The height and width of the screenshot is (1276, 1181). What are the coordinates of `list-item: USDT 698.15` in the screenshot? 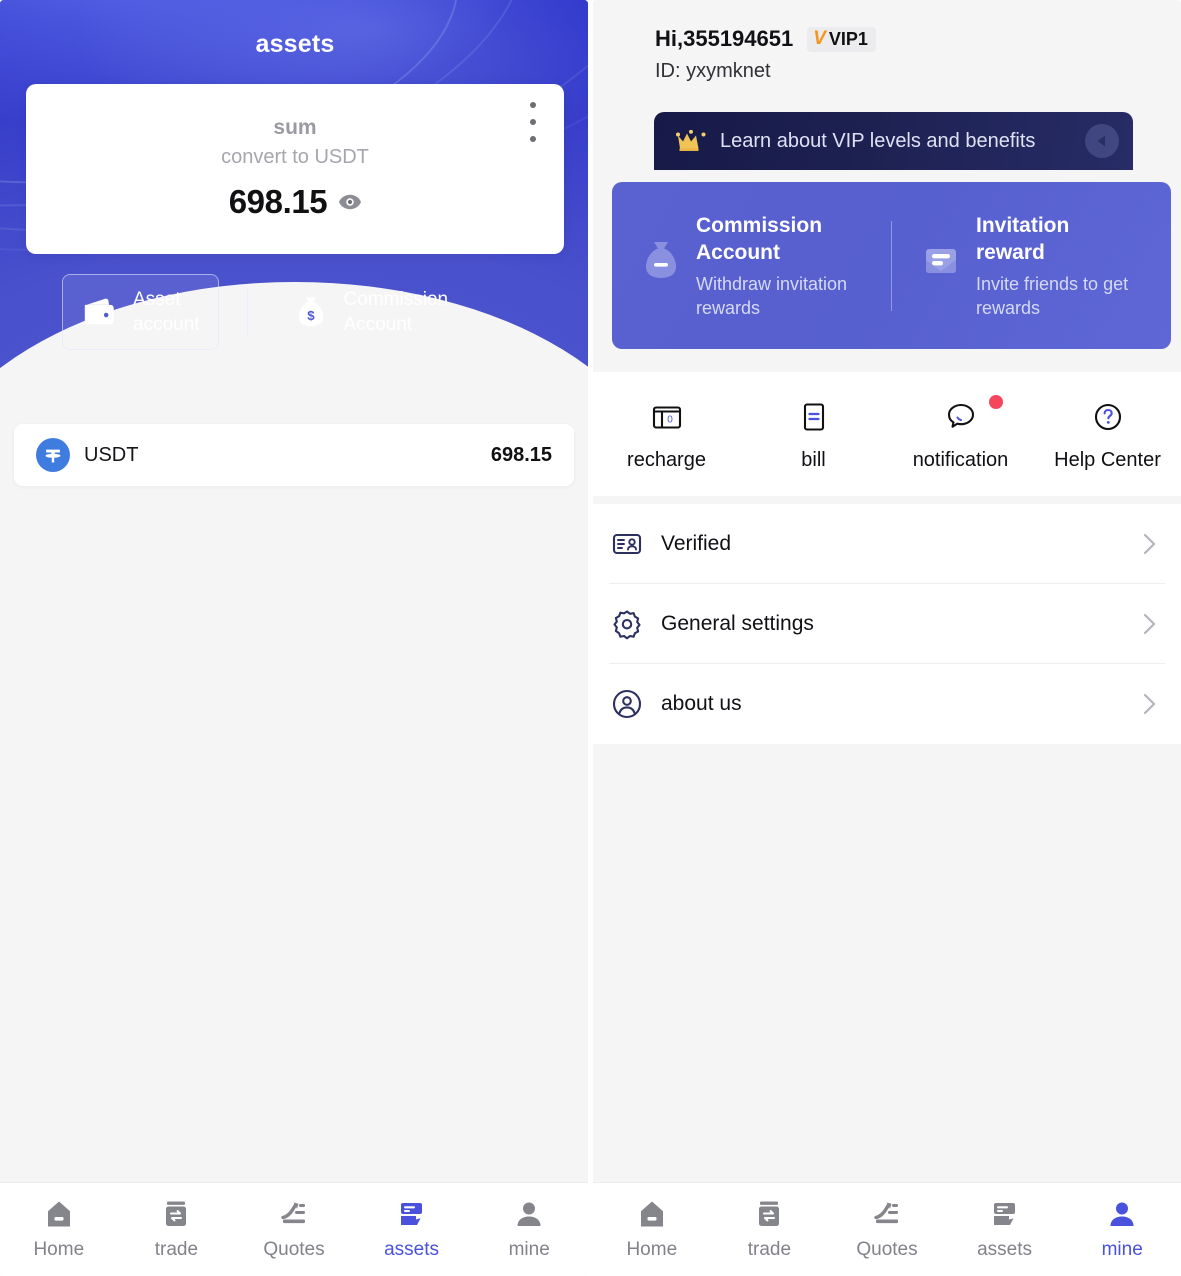 It's located at (294, 455).